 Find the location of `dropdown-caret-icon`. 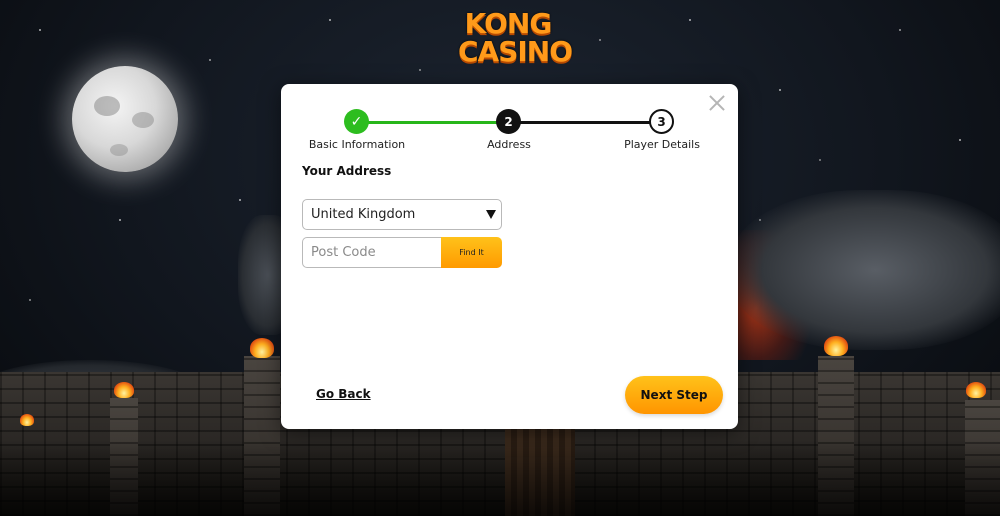

dropdown-caret-icon is located at coordinates (491, 214).